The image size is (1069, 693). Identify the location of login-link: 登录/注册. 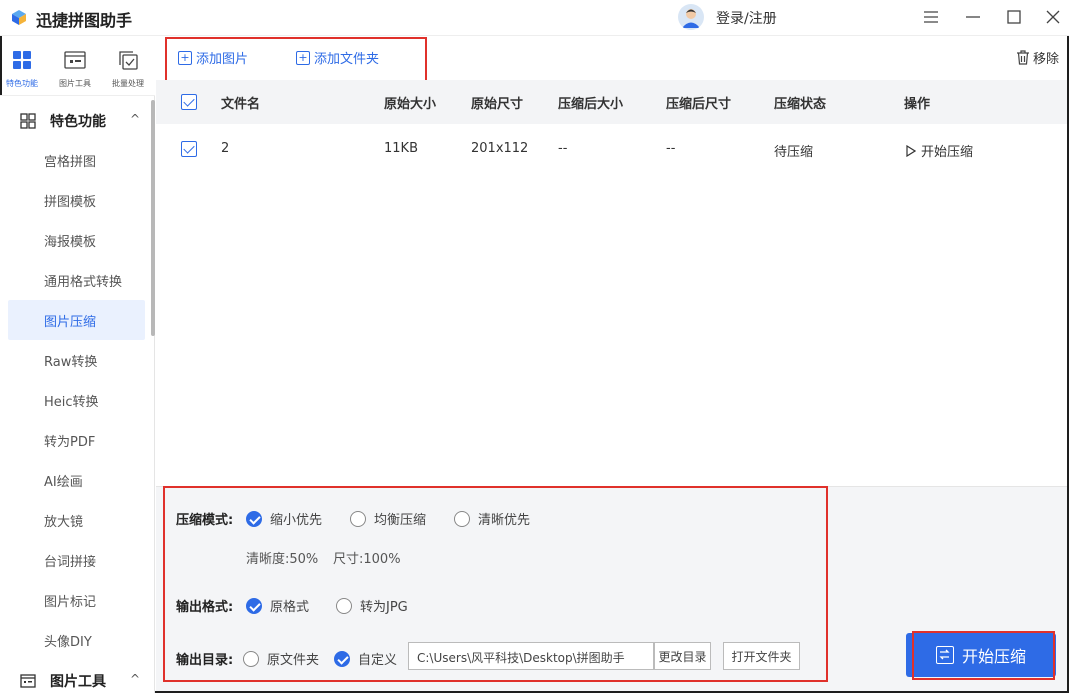
(746, 18).